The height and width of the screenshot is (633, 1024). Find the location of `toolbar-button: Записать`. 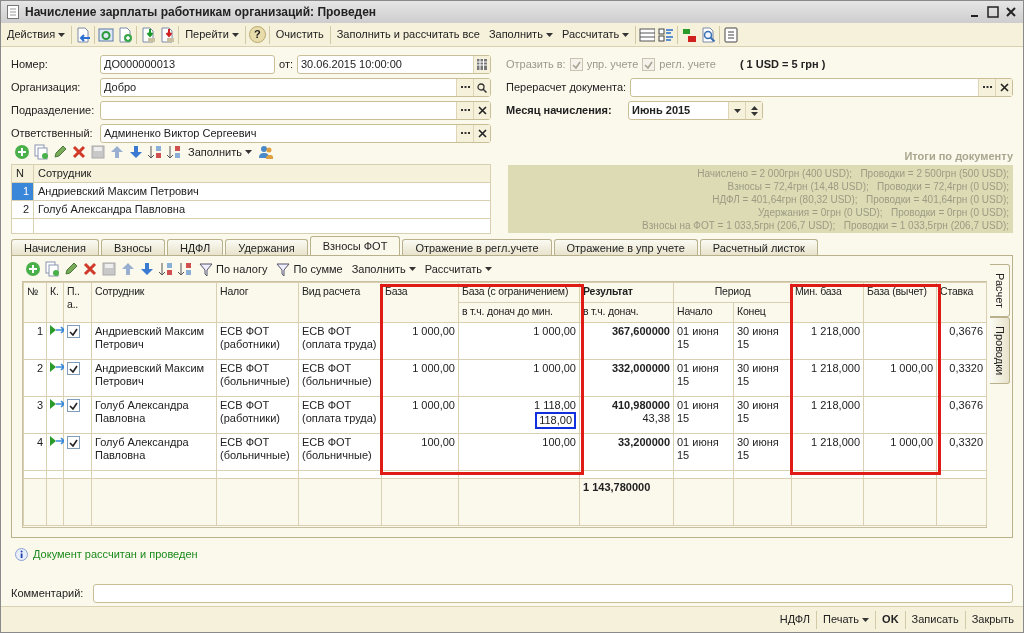

toolbar-button: Записать is located at coordinates (935, 619).